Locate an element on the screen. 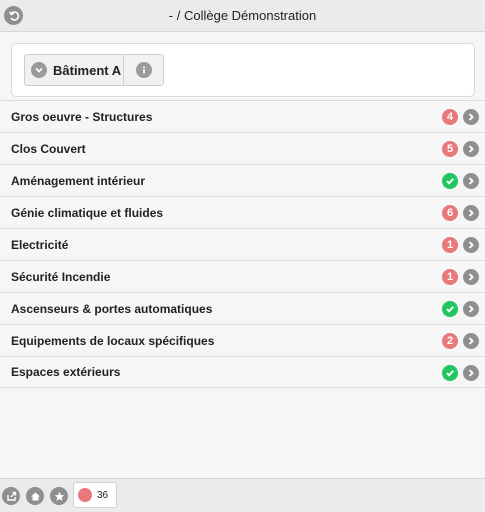 This screenshot has height=512, width=485. category-row: Gros oeuvre - Structures 4 is located at coordinates (242, 116).